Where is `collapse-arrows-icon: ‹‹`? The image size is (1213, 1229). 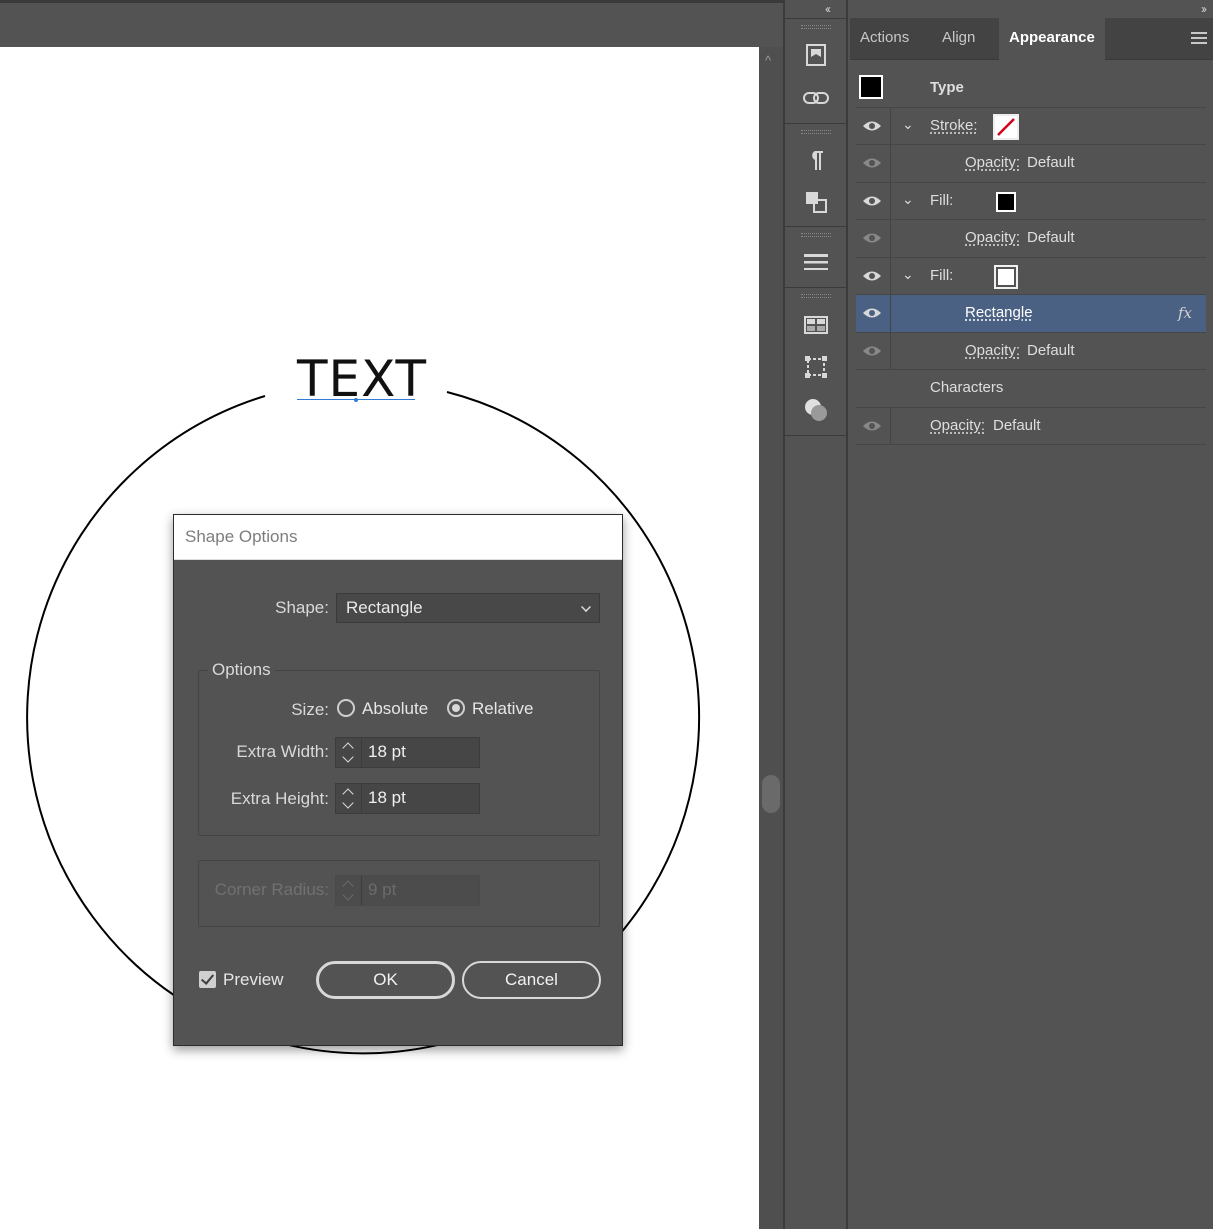
collapse-arrows-icon: ‹‹ is located at coordinates (828, 9).